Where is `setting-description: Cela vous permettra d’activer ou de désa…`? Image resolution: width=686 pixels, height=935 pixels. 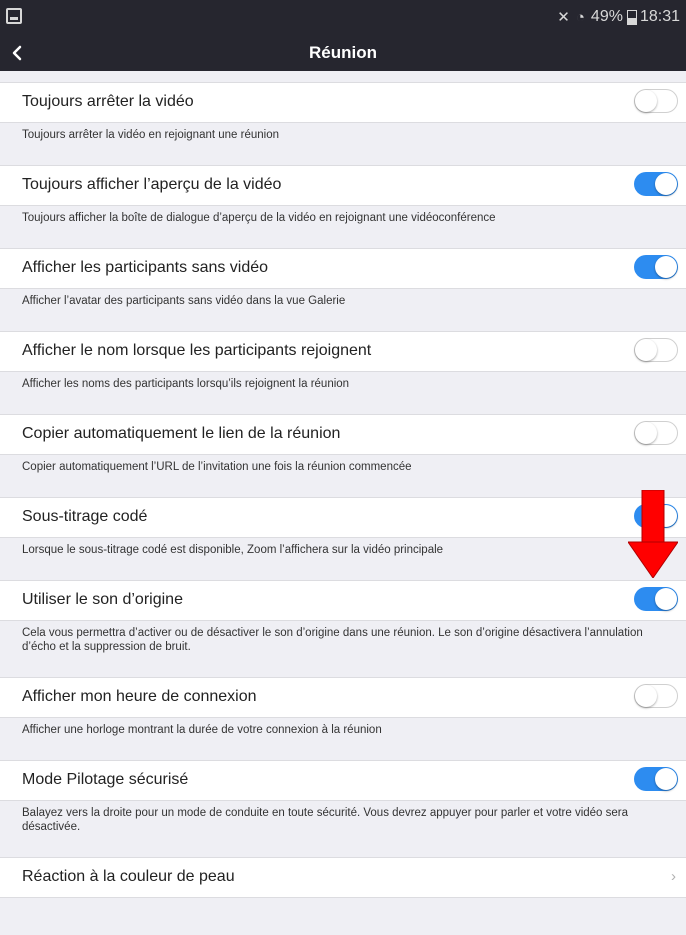
setting-description: Cela vous permettra d’activer ou de désa… is located at coordinates (343, 649).